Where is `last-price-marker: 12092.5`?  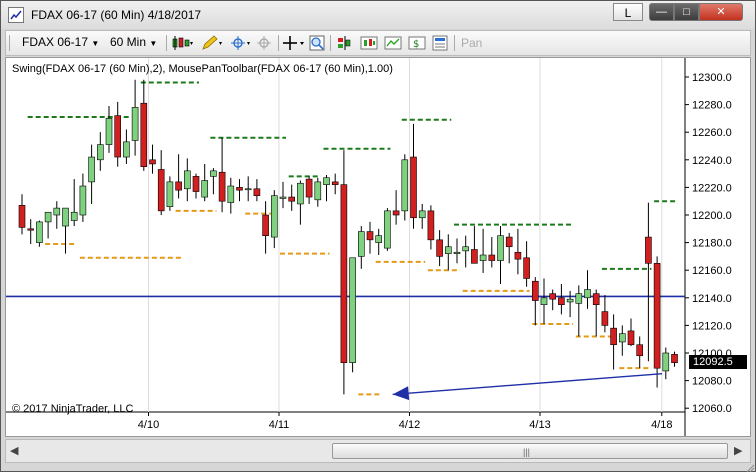 last-price-marker: 12092.5 is located at coordinates (718, 362).